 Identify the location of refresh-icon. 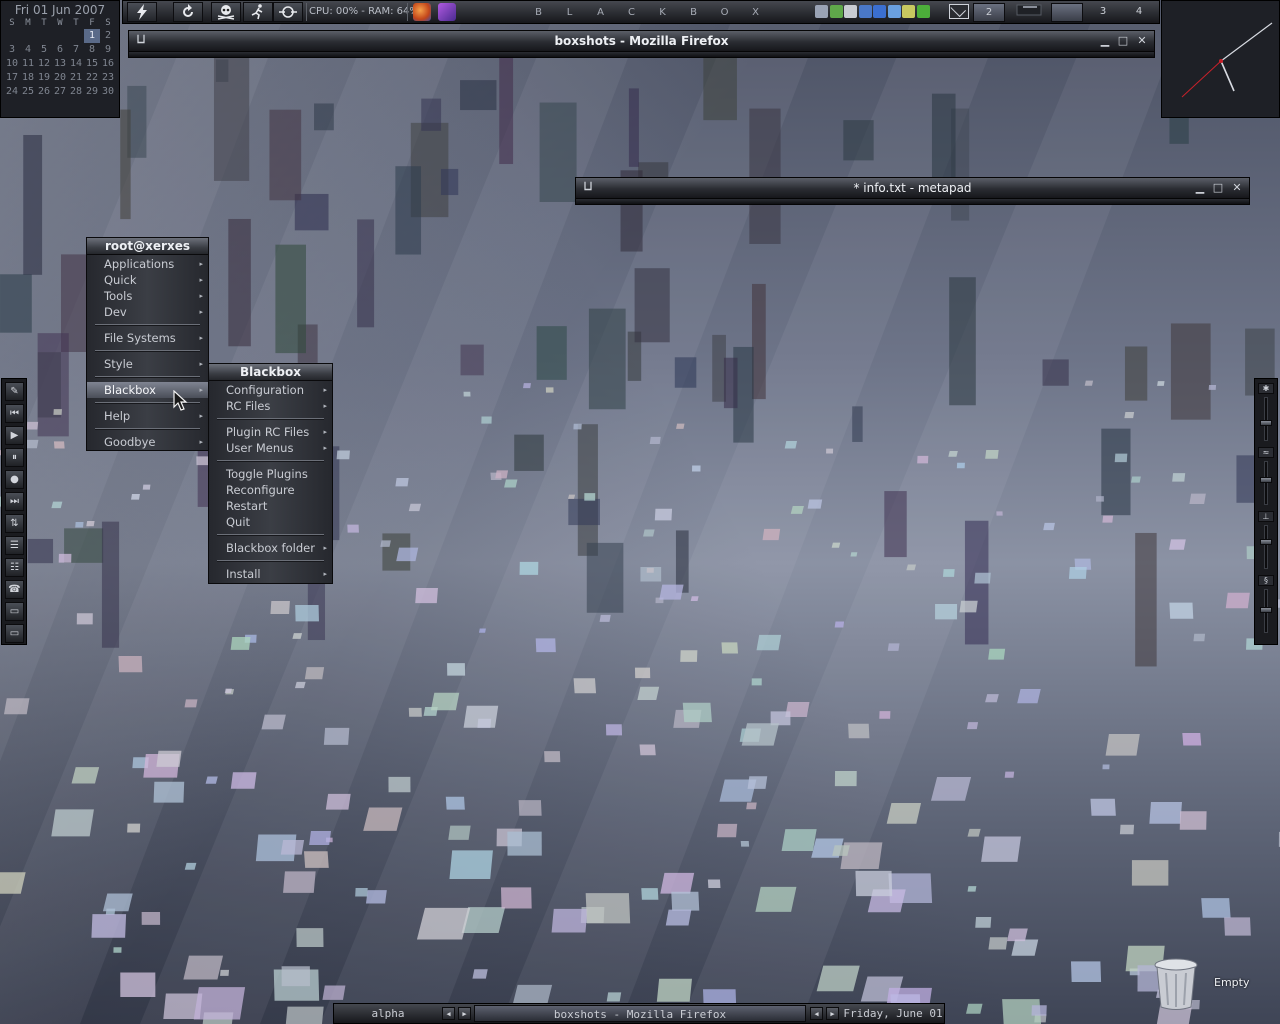
(188, 12).